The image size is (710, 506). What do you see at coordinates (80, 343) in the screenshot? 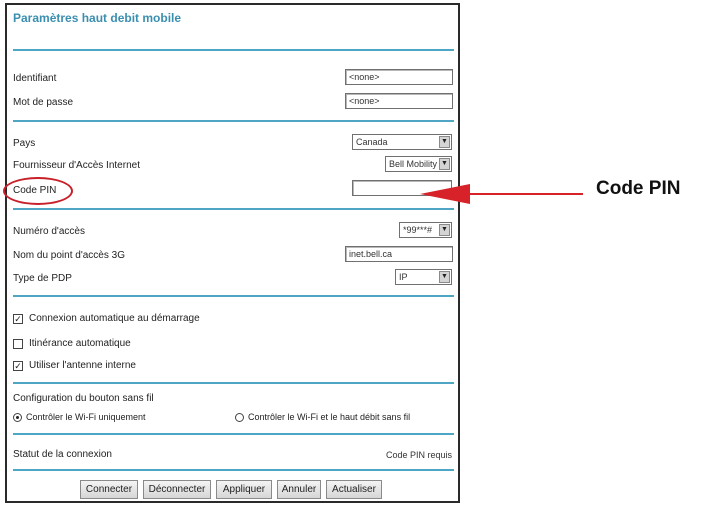
I see `roaming-label: Itinérance automatique` at bounding box center [80, 343].